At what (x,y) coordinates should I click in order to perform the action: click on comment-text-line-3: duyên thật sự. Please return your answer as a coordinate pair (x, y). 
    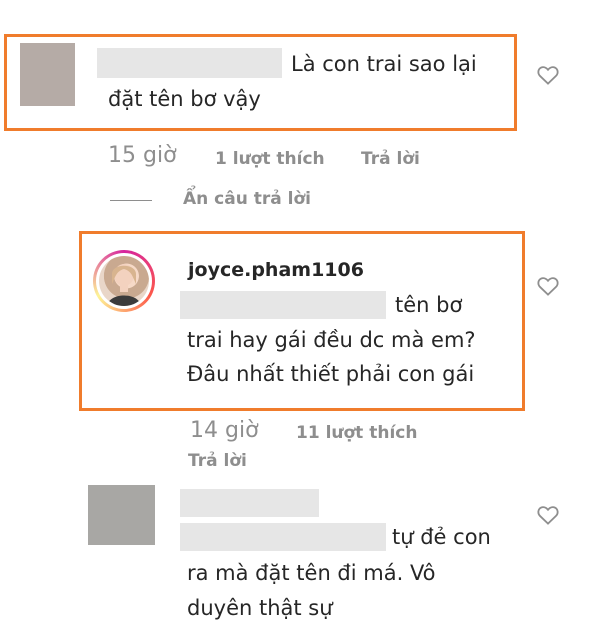
    Looking at the image, I should click on (260, 608).